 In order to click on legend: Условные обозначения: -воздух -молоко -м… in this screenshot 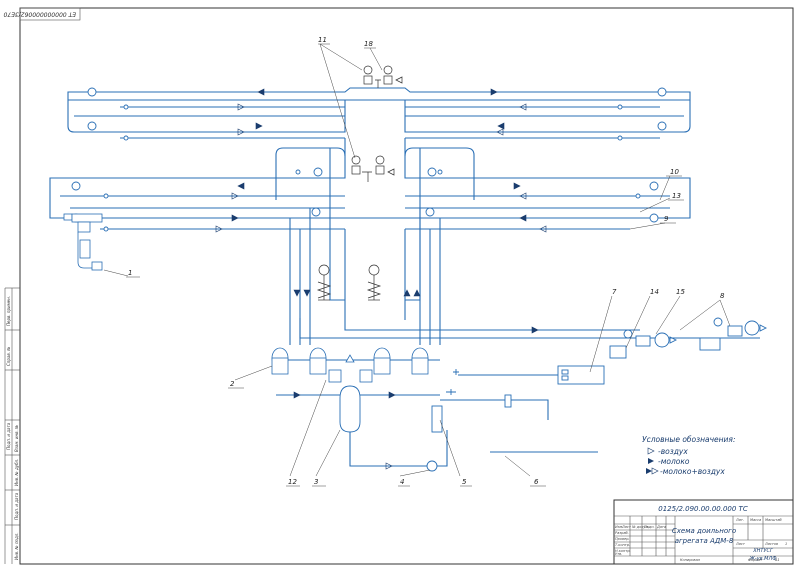, I will do `click(688, 455)`.